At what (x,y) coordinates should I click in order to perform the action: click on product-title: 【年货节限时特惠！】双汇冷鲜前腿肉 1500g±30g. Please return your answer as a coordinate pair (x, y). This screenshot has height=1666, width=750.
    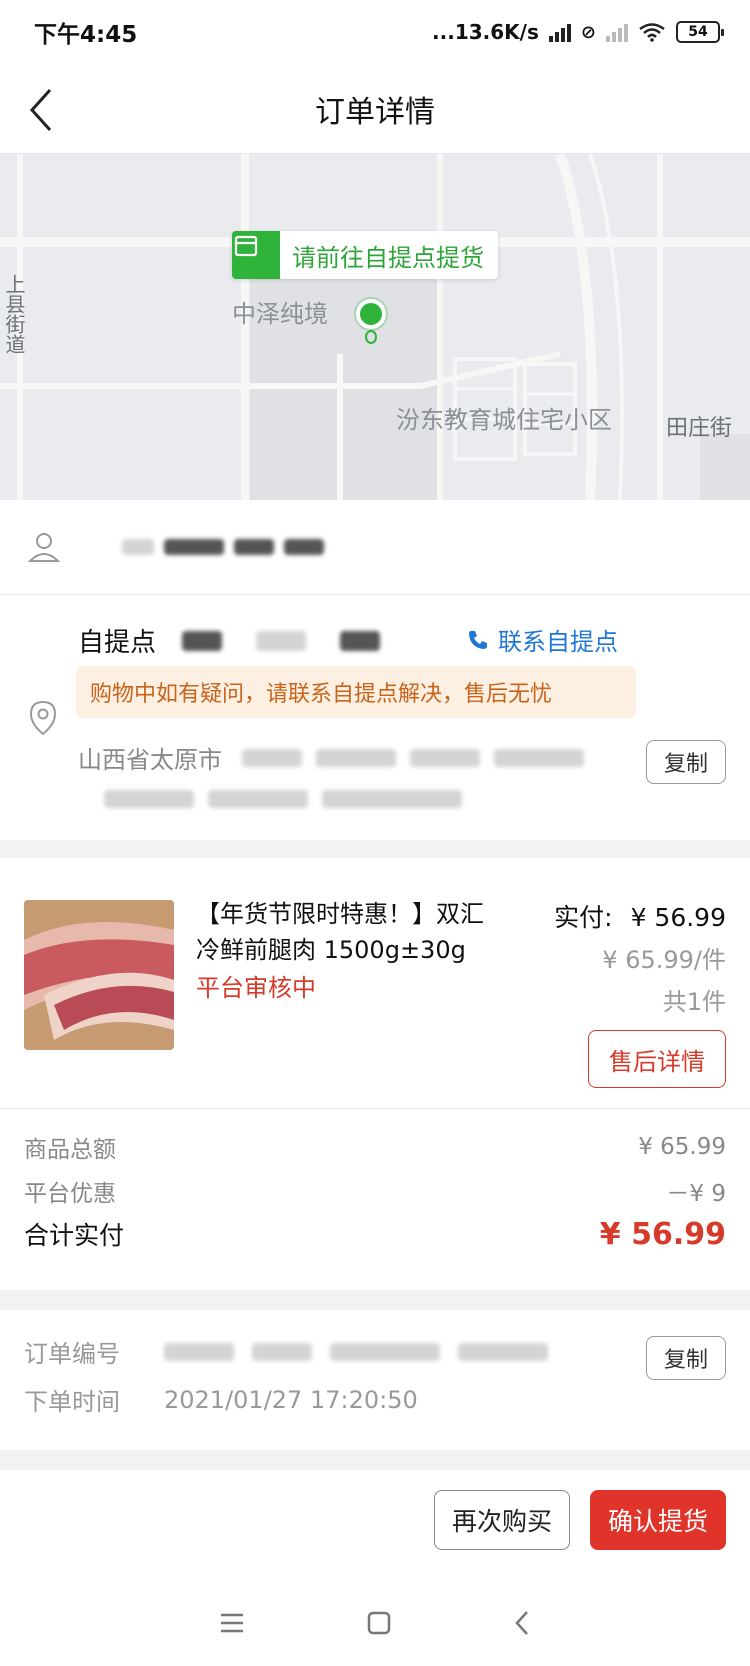
    Looking at the image, I should click on (351, 932).